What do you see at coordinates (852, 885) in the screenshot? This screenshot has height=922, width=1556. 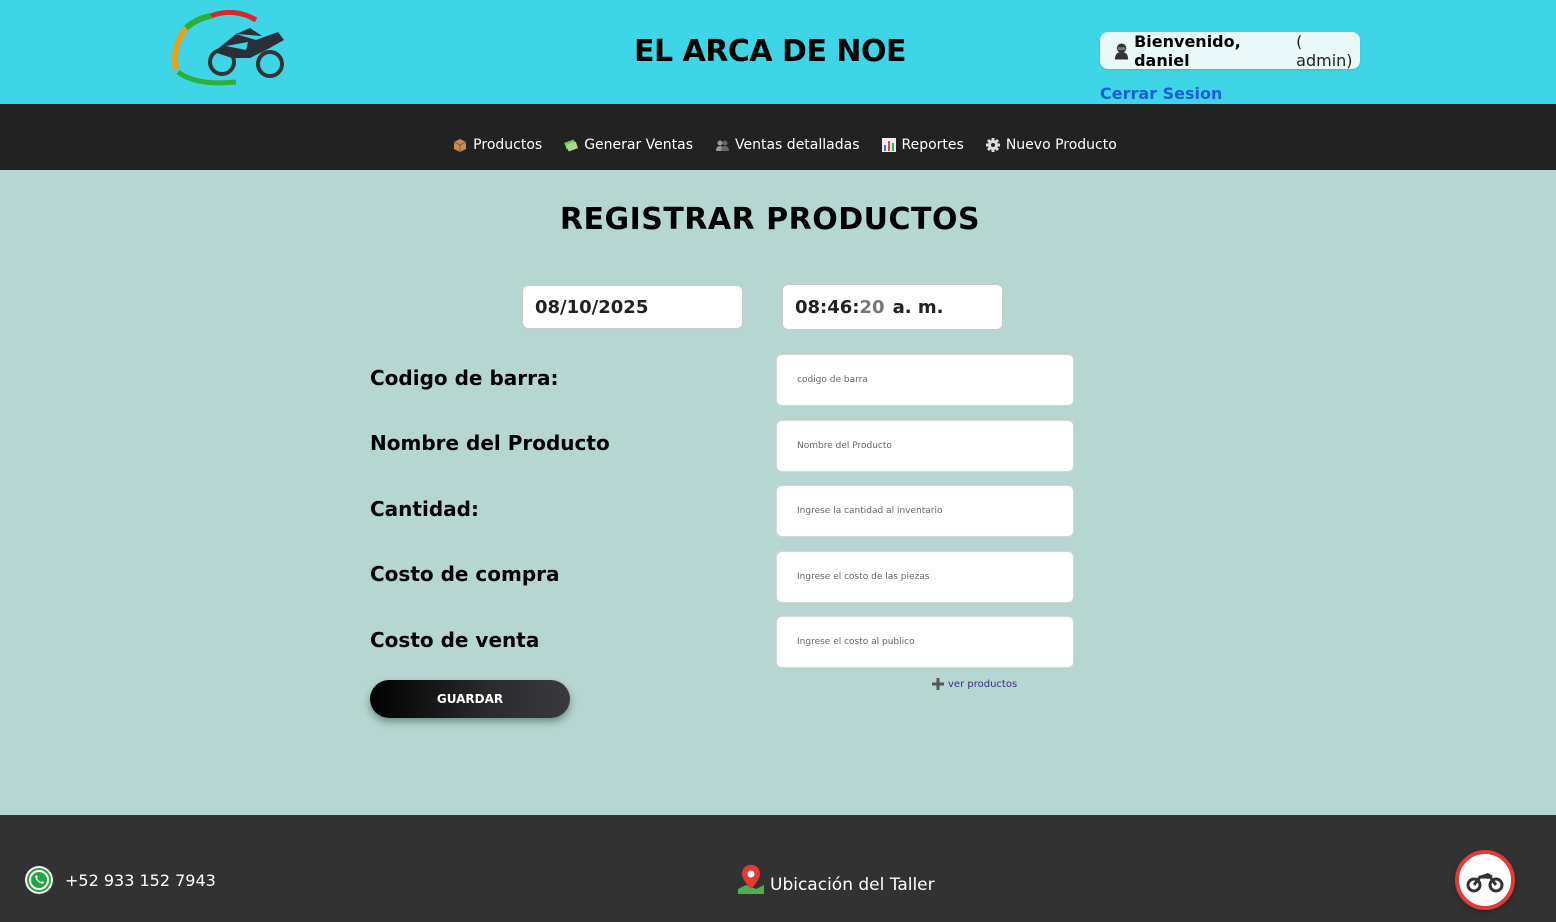 I see `location-label: Ubicación del Taller` at bounding box center [852, 885].